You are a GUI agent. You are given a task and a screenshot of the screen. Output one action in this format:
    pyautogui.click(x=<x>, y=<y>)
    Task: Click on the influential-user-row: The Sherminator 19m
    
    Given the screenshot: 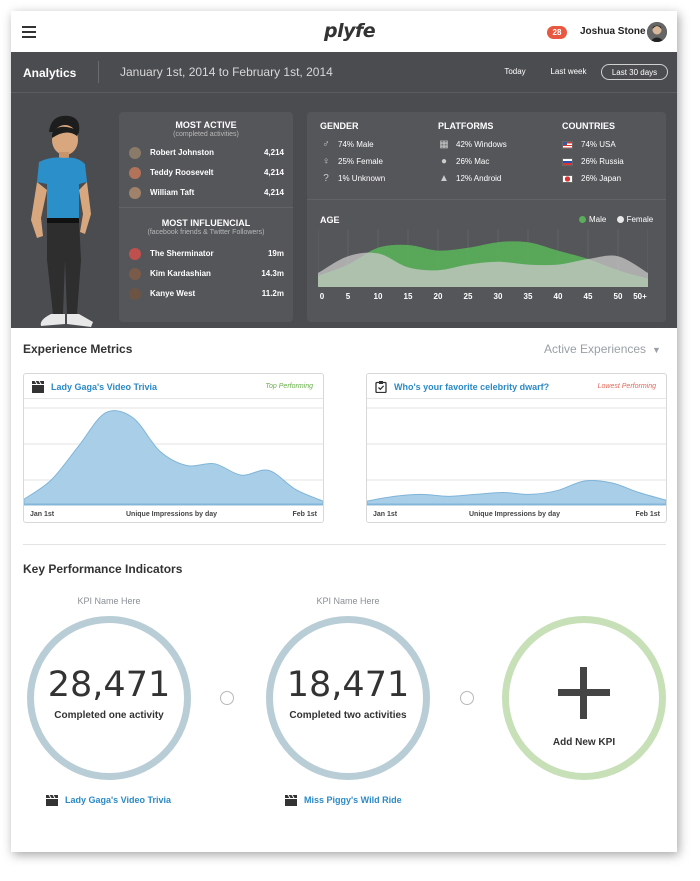 What is the action you would take?
    pyautogui.click(x=206, y=254)
    